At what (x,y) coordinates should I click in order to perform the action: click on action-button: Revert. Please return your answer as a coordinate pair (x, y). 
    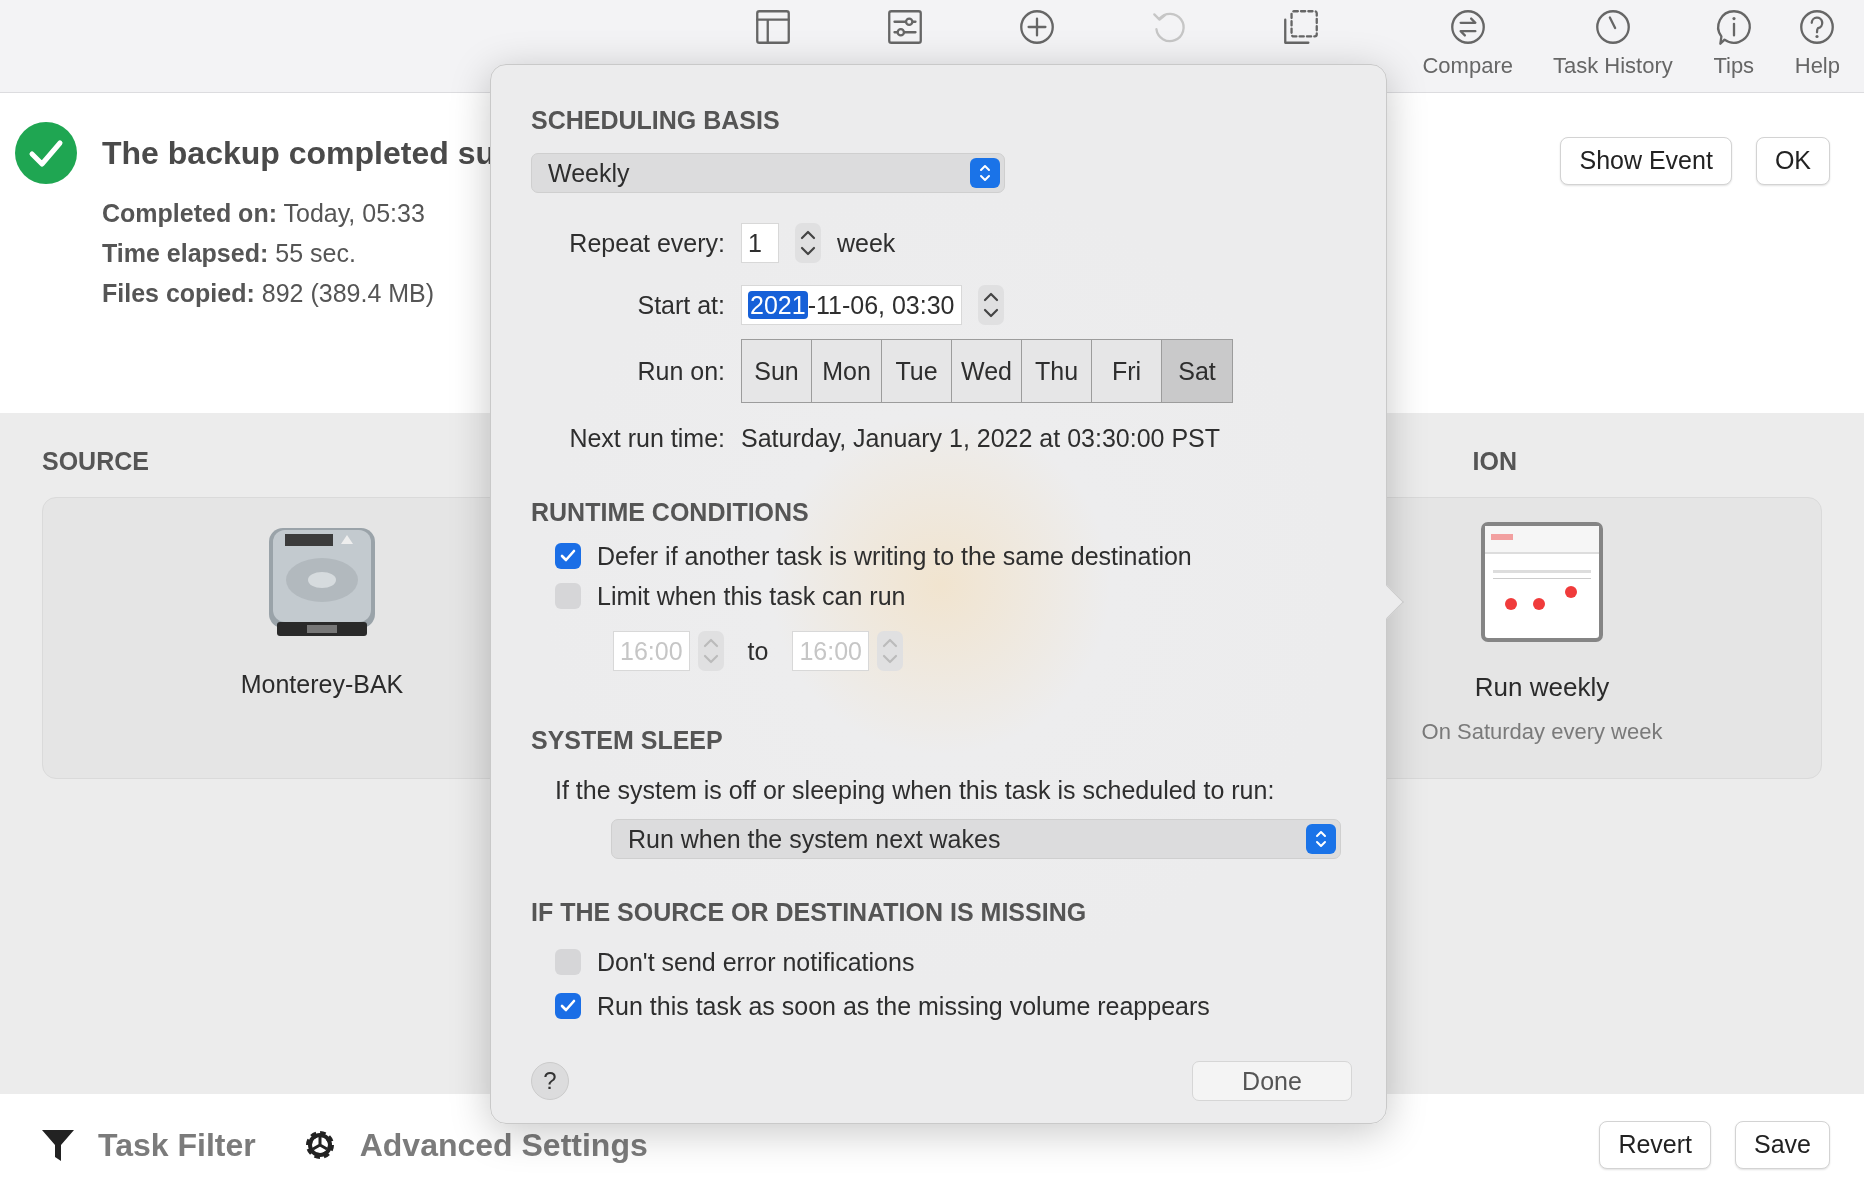
    Looking at the image, I should click on (1655, 1145).